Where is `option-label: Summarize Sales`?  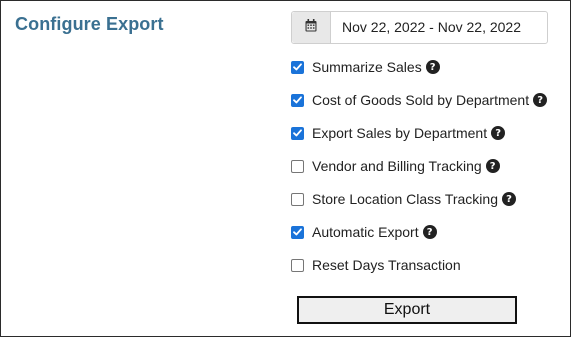
option-label: Summarize Sales is located at coordinates (367, 67).